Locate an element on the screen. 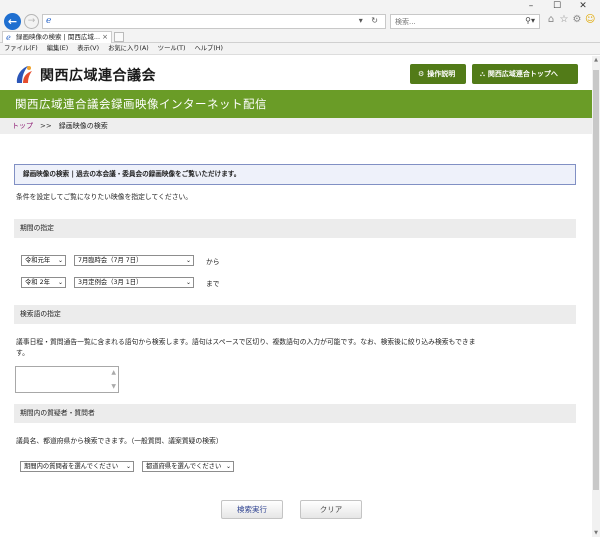 Image resolution: width=600 pixels, height=537 pixels. keyword-heading: 検索語の指定 is located at coordinates (295, 314).